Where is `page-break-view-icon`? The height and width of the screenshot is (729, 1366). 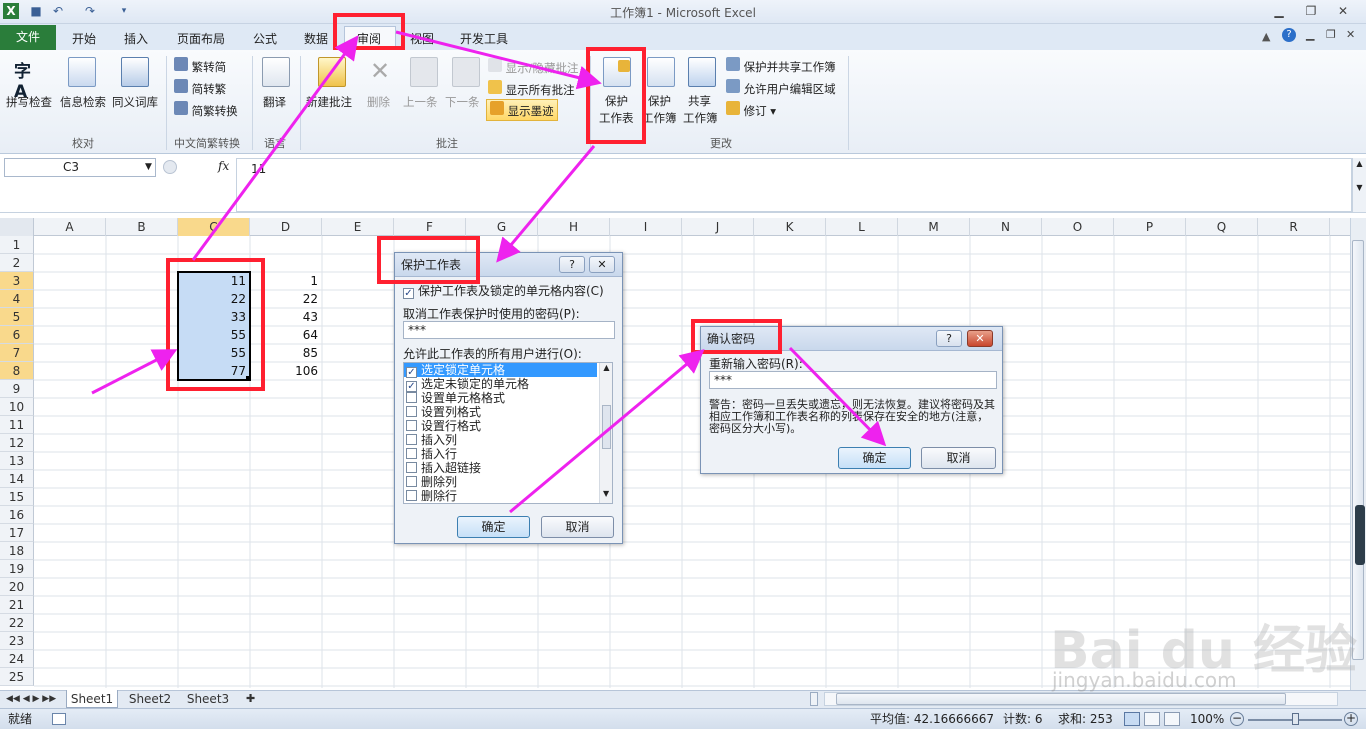
page-break-view-icon is located at coordinates (1172, 719).